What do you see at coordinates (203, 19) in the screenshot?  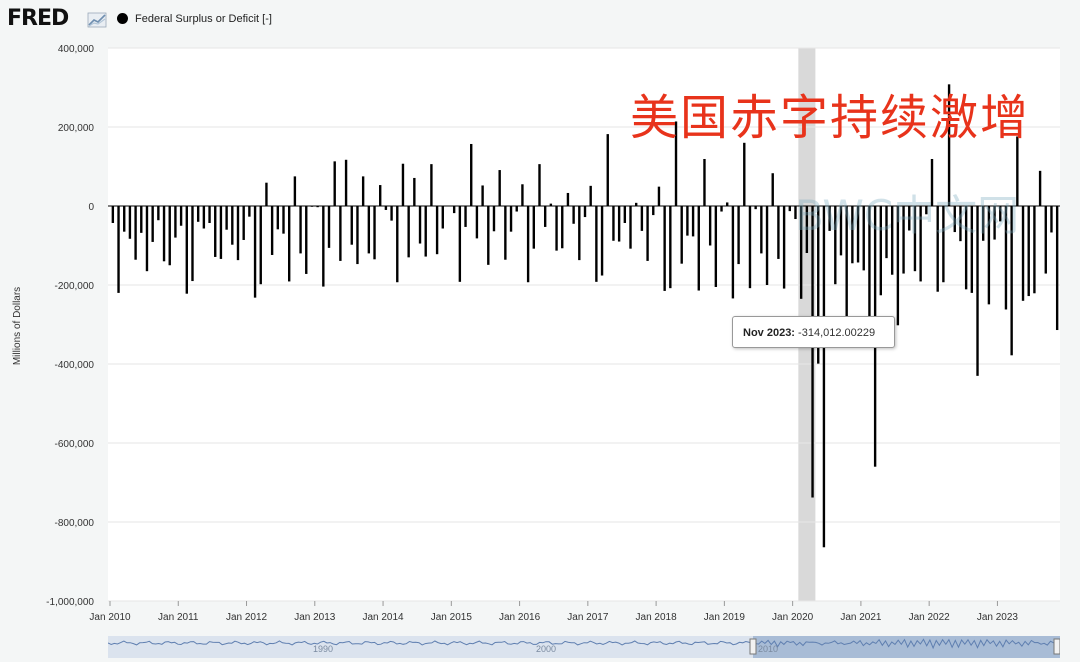 I see `legend-series-label: Federal Surplus or Deficit [-]` at bounding box center [203, 19].